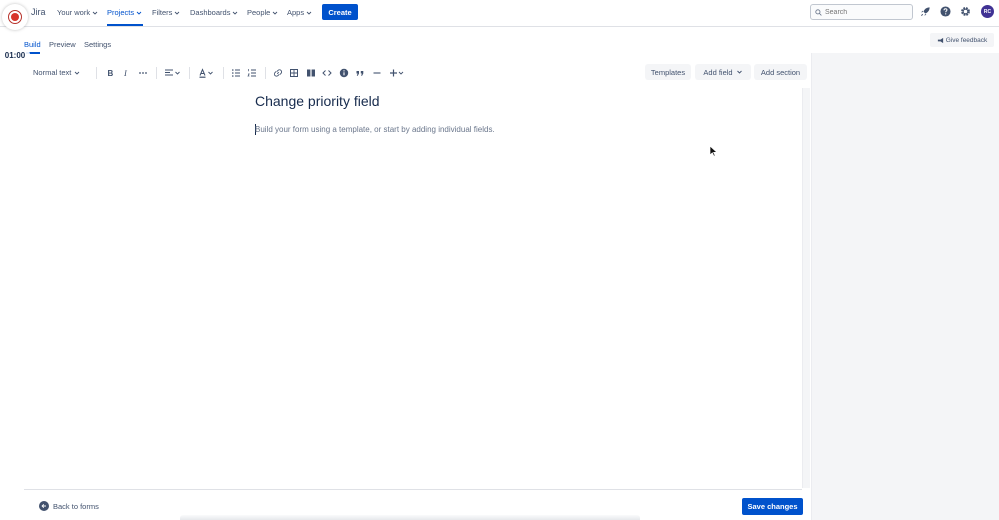  I want to click on nav-projects: Projects, so click(124, 12).